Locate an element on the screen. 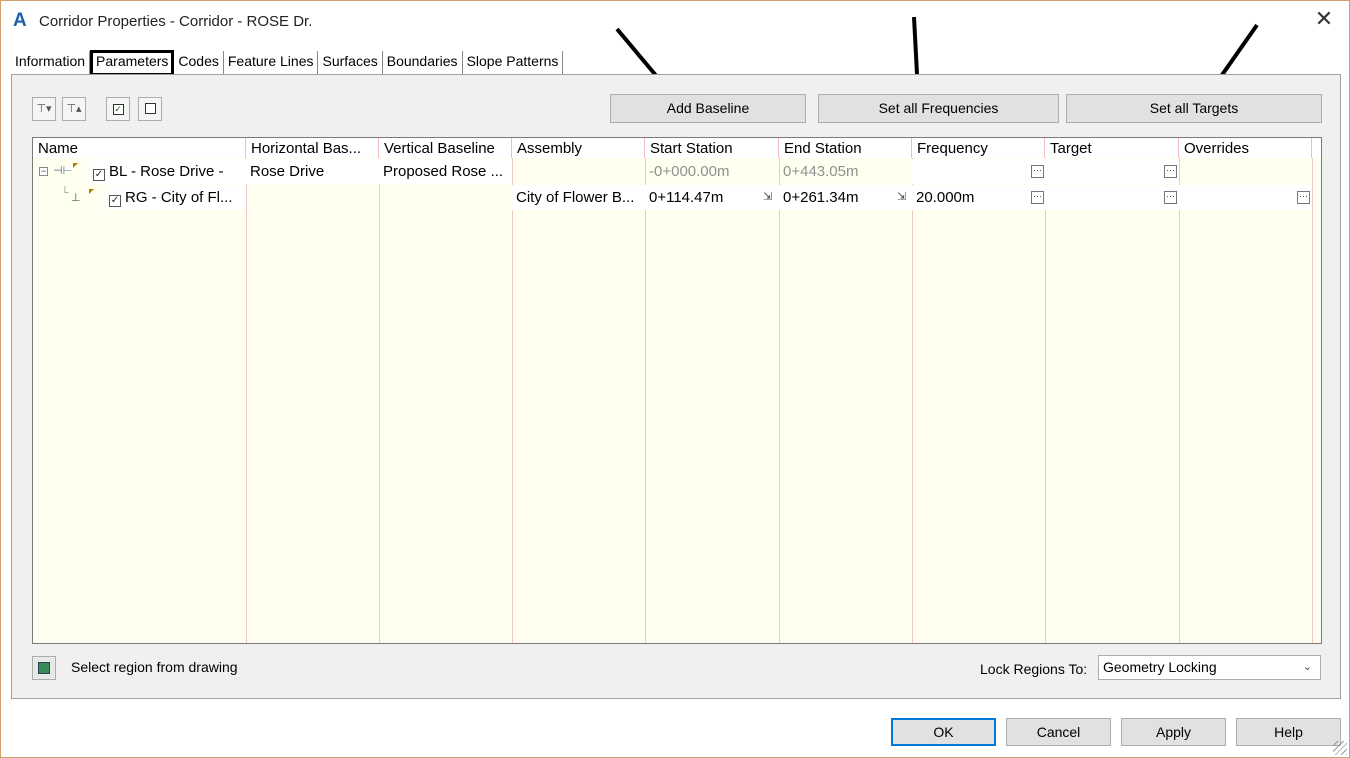 The height and width of the screenshot is (758, 1350). checkbox-checked-icon: ✓ is located at coordinates (118, 109).